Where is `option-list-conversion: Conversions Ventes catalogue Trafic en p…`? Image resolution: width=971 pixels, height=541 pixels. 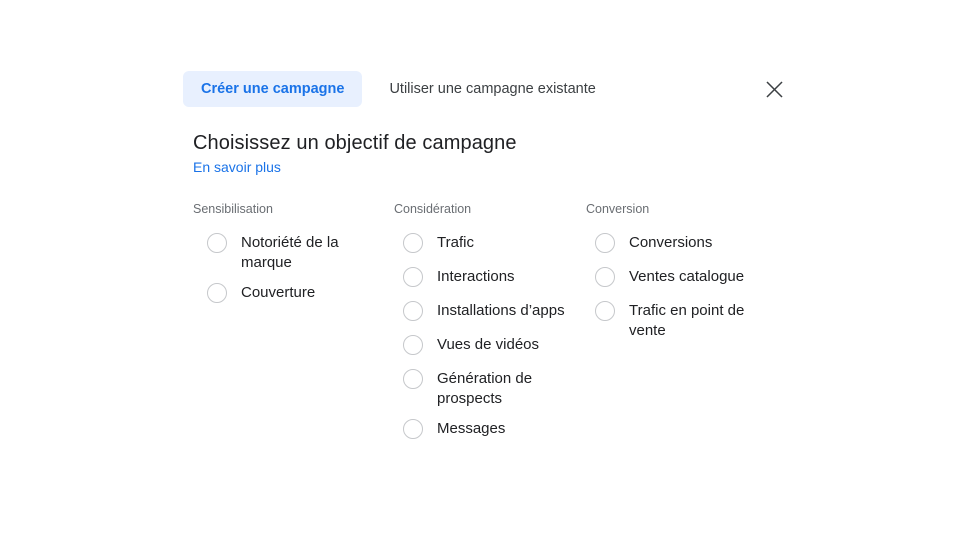 option-list-conversion: Conversions Ventes catalogue Trafic en p… is located at coordinates (681, 286).